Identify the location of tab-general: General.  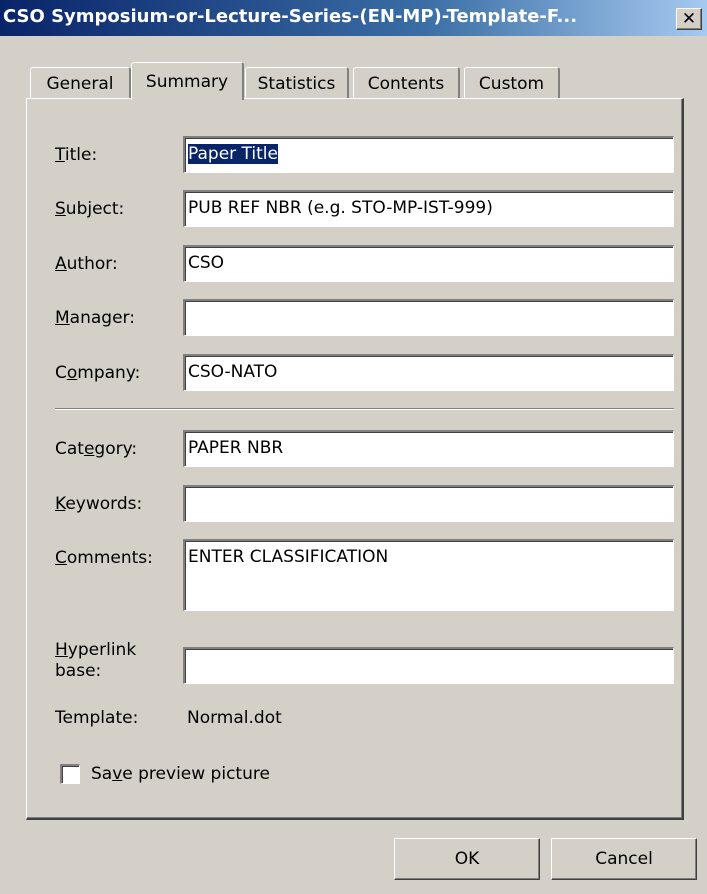
(80, 83).